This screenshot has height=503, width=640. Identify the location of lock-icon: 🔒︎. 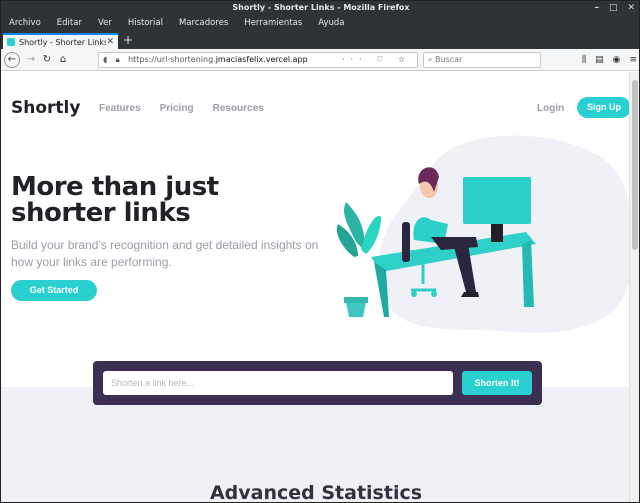
(121, 60).